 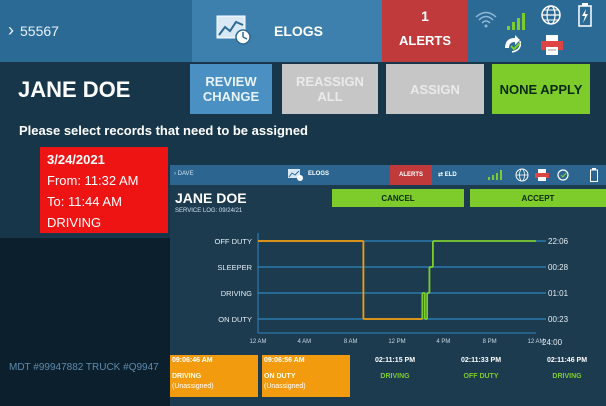 I want to click on review-line2: CHANGE, so click(x=231, y=96).